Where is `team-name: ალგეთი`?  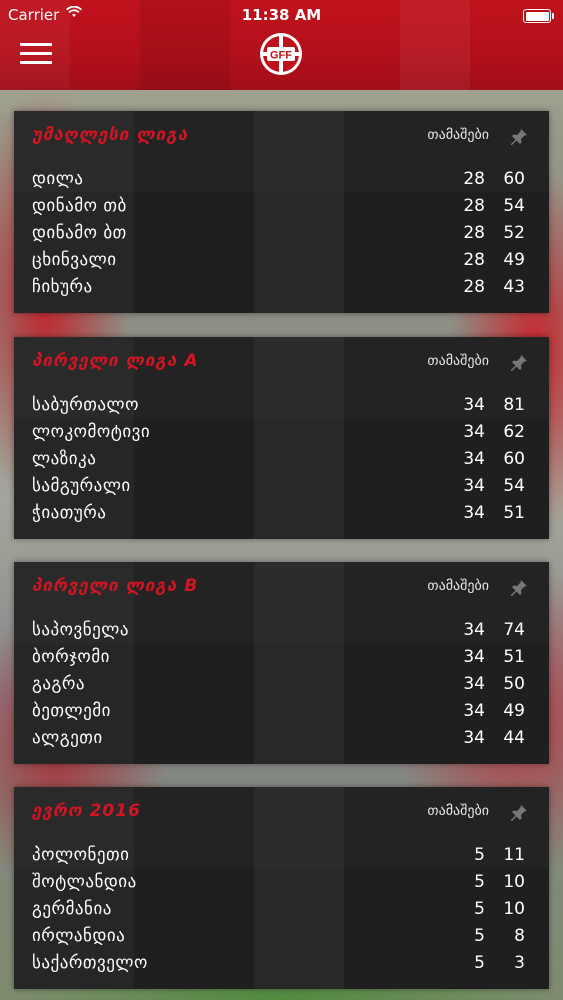
team-name: ალგეთი is located at coordinates (67, 738).